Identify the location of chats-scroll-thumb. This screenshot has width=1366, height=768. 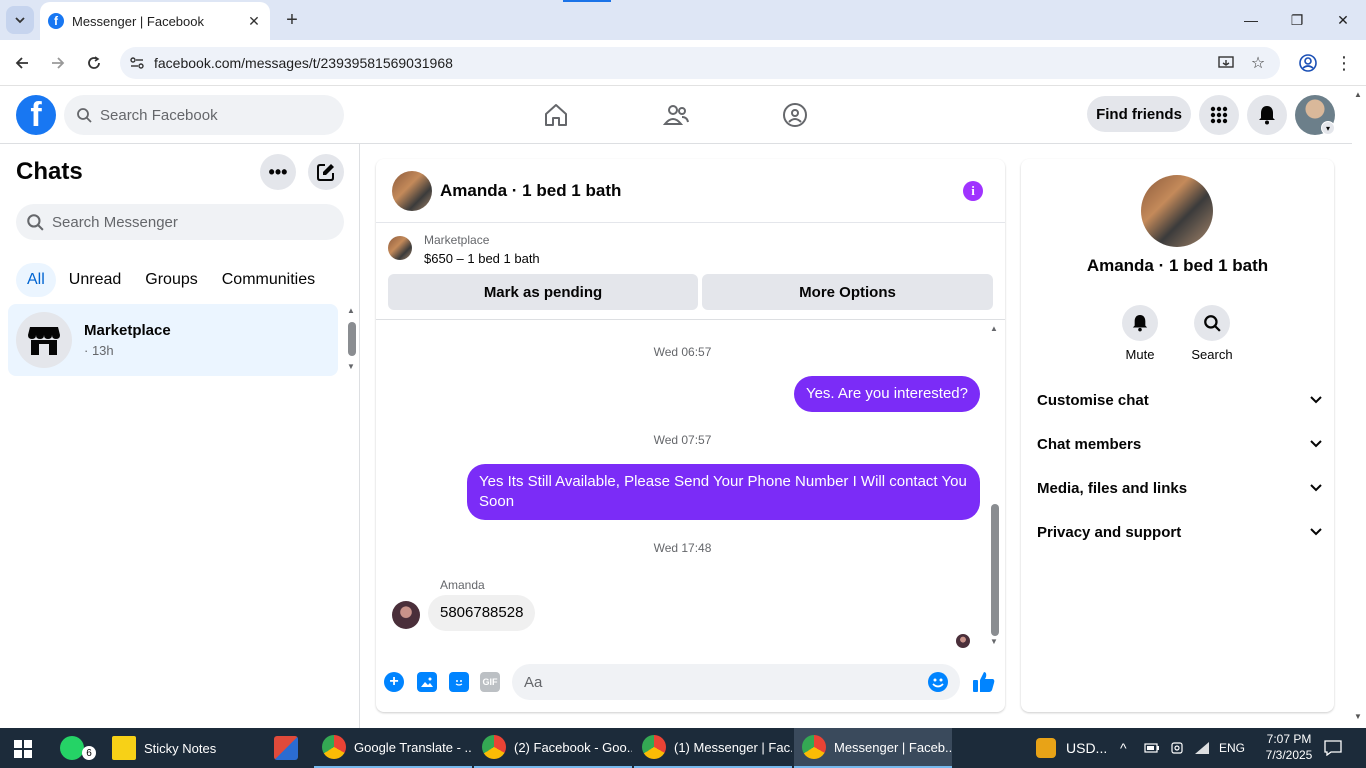
(352, 339).